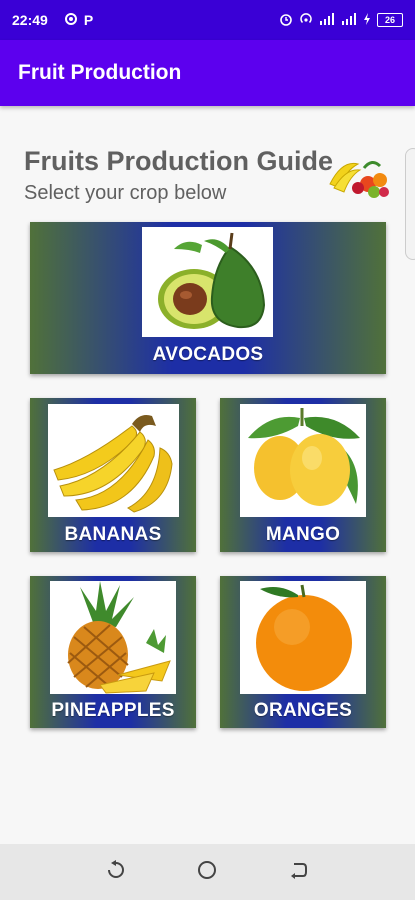 This screenshot has height=900, width=415. I want to click on home-button, so click(207, 872).